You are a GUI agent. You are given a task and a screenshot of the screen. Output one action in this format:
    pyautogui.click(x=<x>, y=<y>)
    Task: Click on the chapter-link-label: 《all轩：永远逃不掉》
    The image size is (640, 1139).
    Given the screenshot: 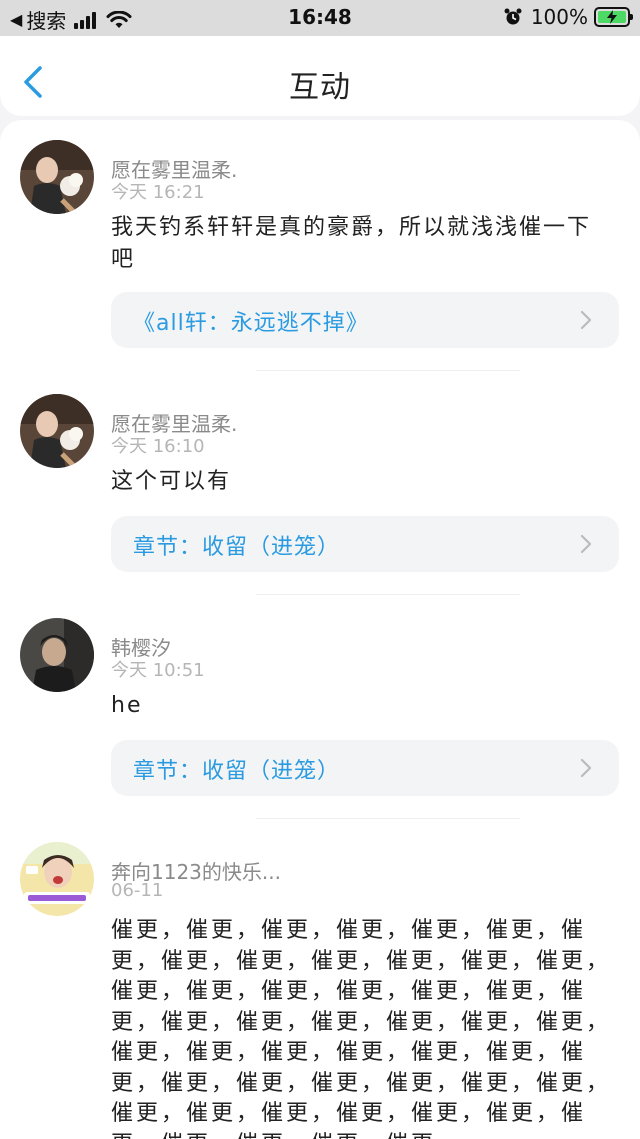 What is the action you would take?
    pyautogui.click(x=251, y=323)
    